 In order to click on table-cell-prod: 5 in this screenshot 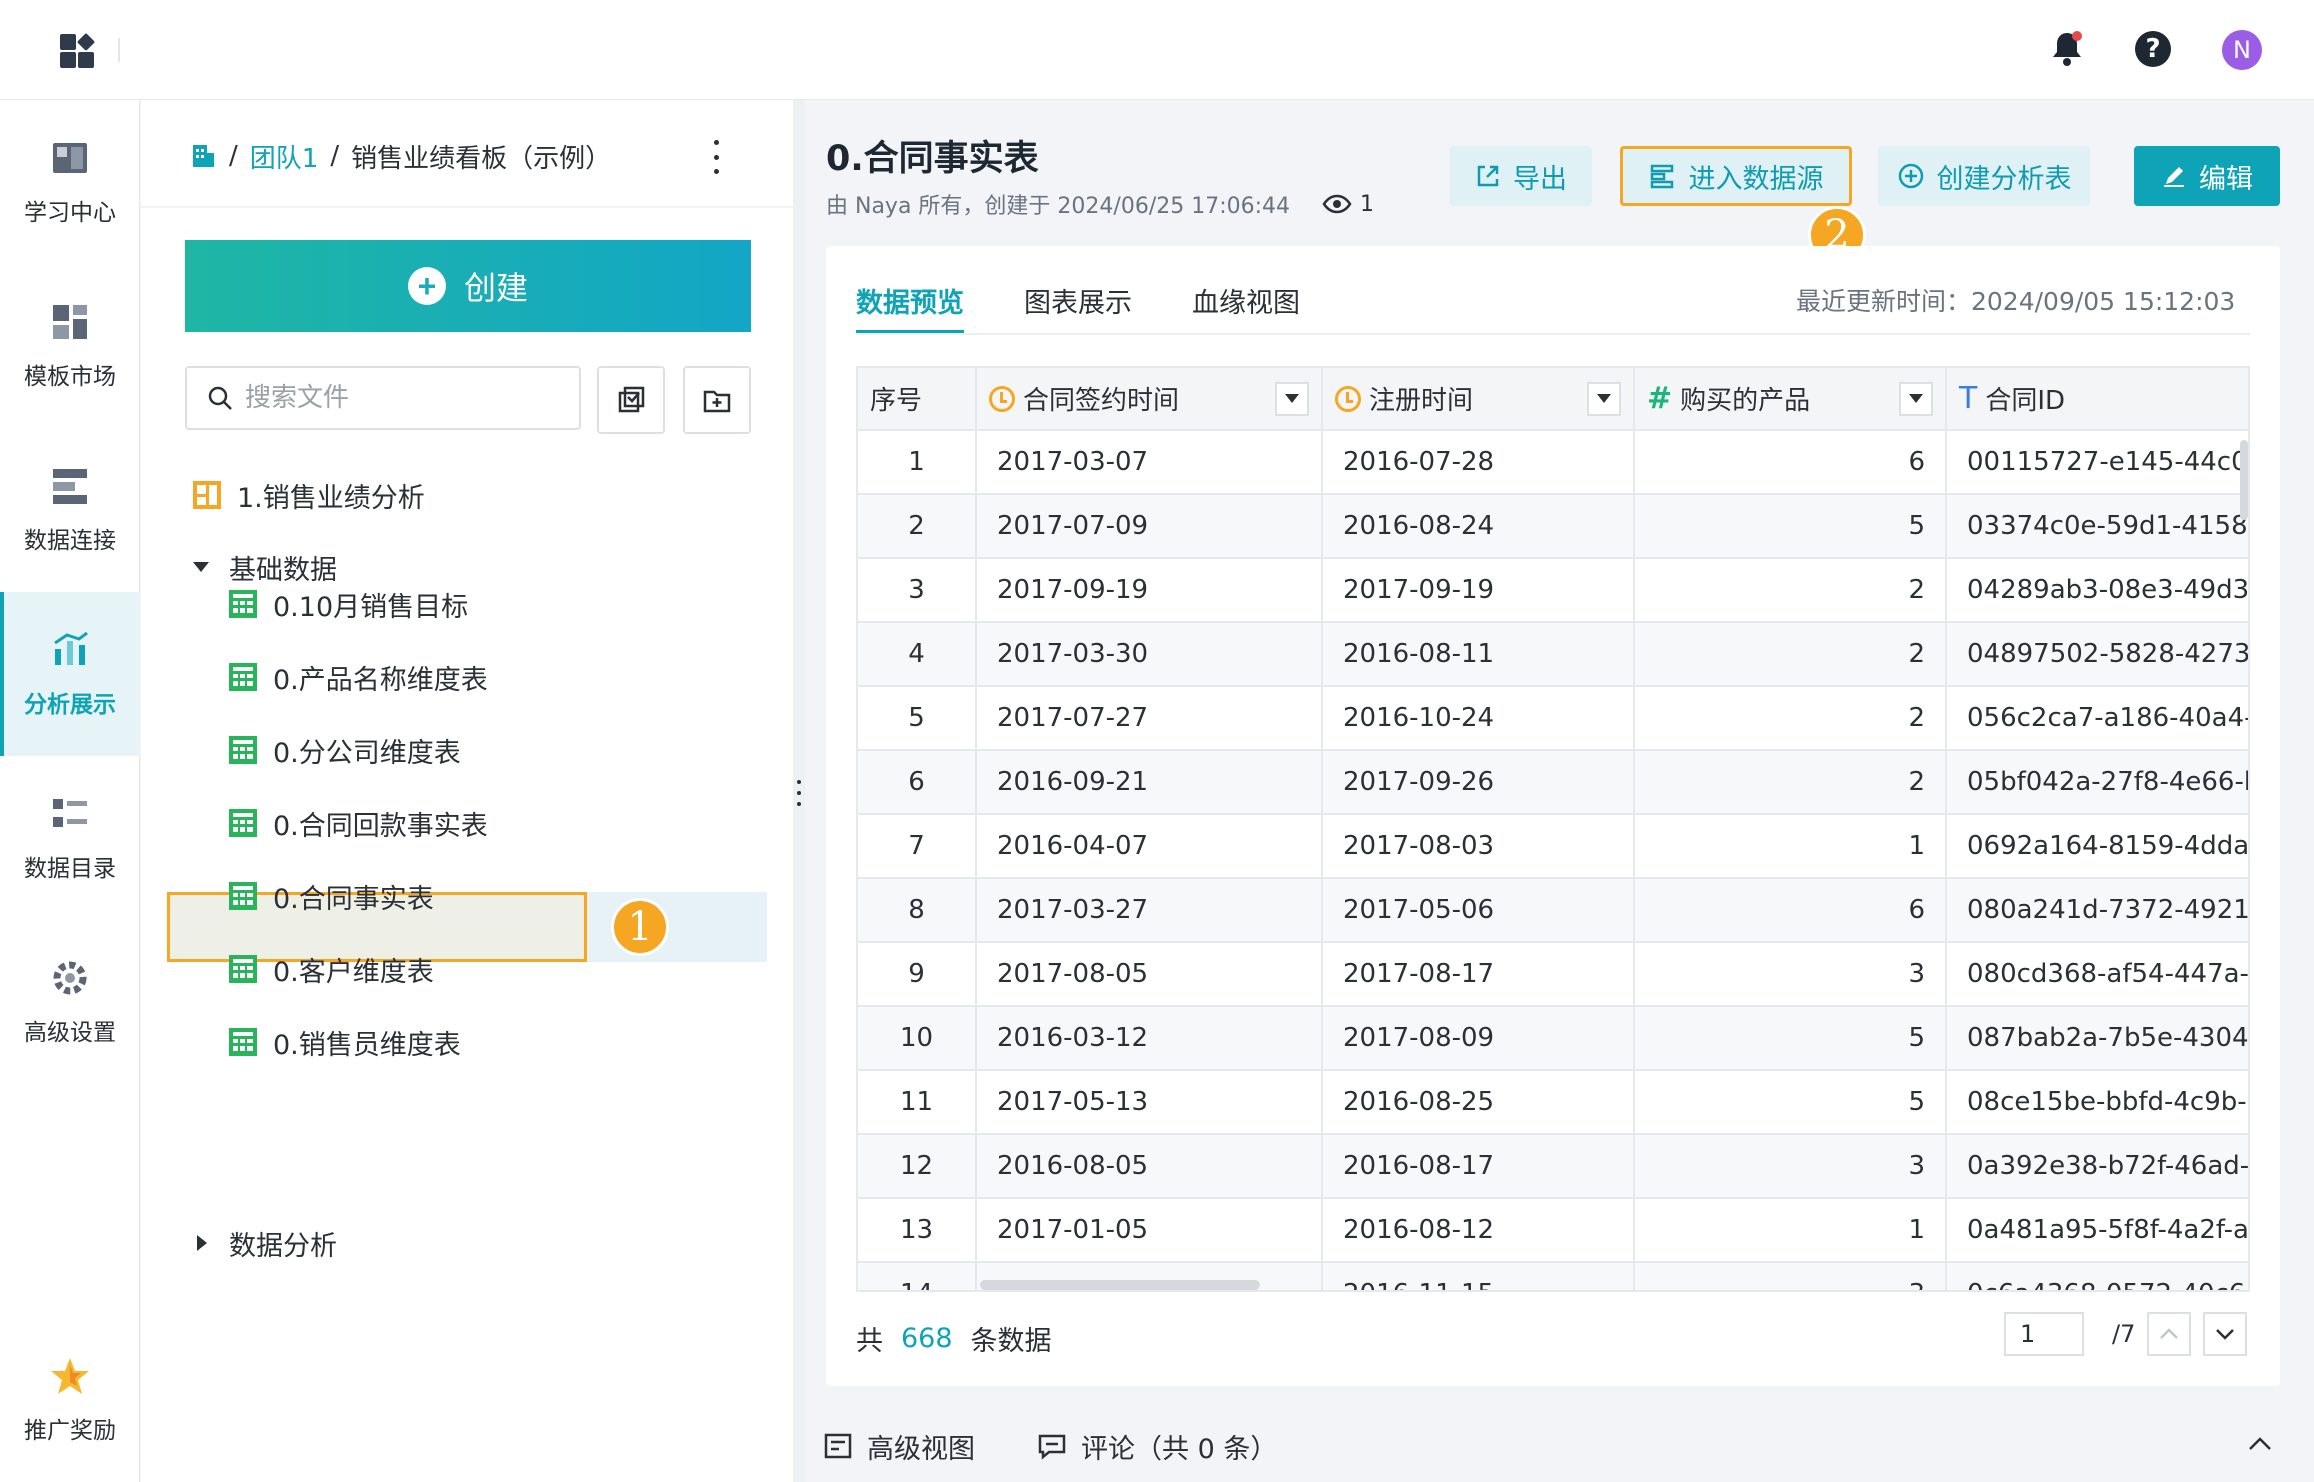, I will do `click(1790, 526)`.